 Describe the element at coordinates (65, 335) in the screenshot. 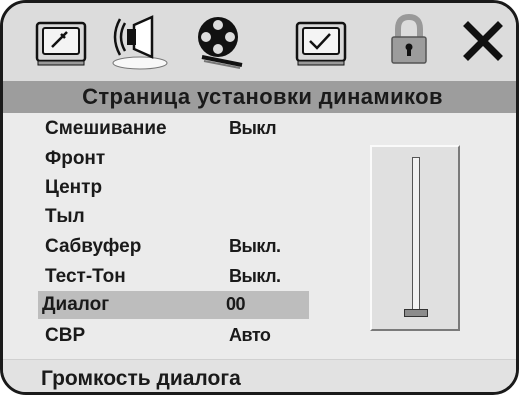

I see `menu-item-label: СВР` at that location.